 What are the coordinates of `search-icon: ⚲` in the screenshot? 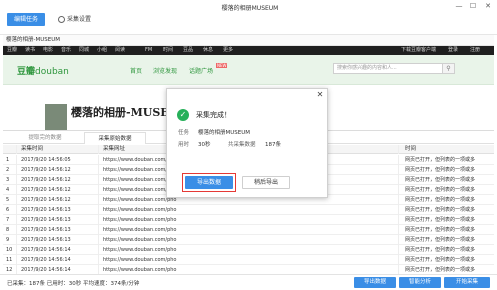 It's located at (449, 68).